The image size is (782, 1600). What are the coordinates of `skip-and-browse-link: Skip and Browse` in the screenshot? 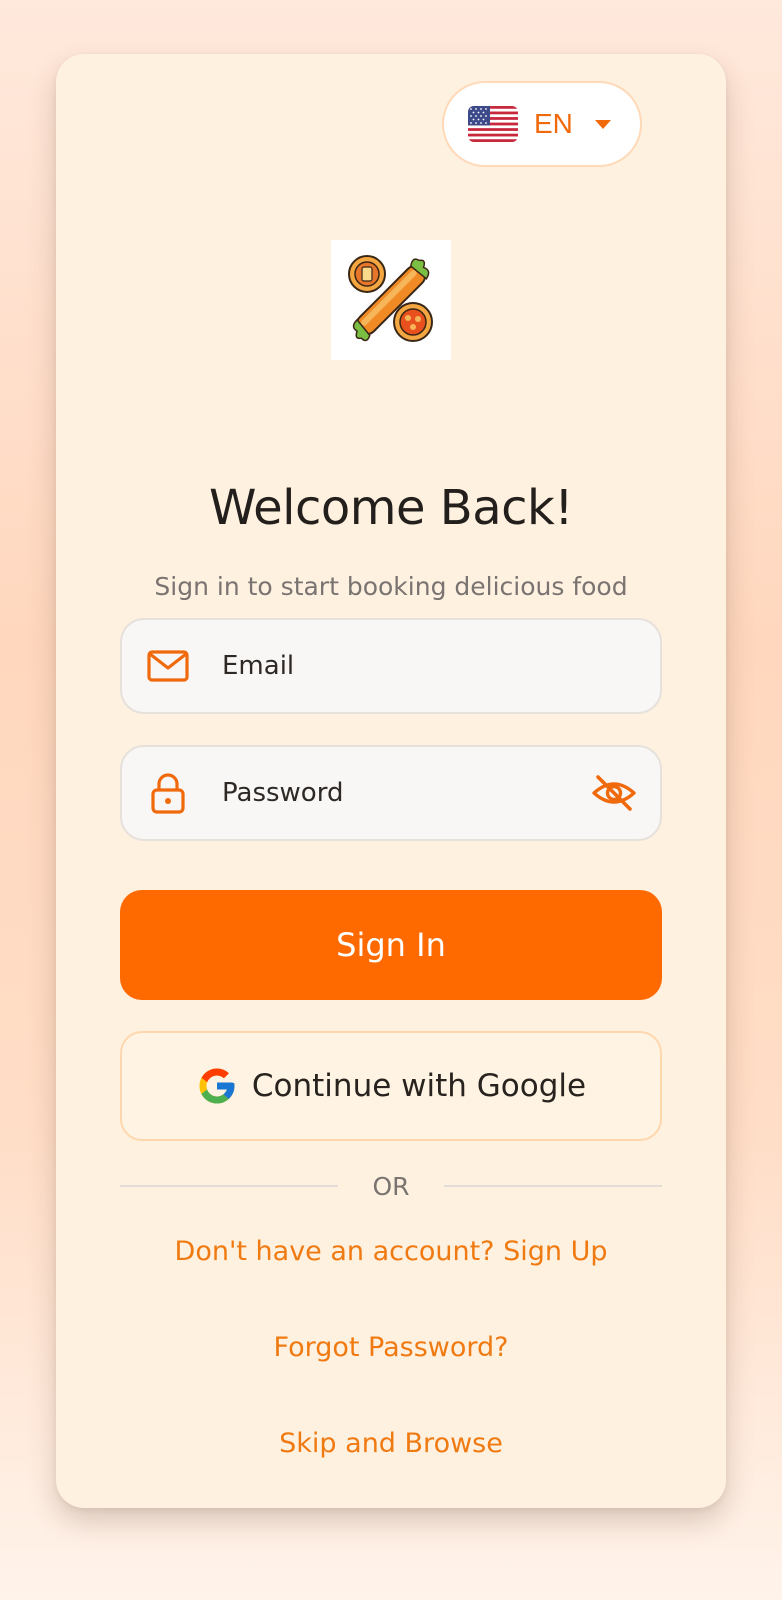 It's located at (391, 1444).